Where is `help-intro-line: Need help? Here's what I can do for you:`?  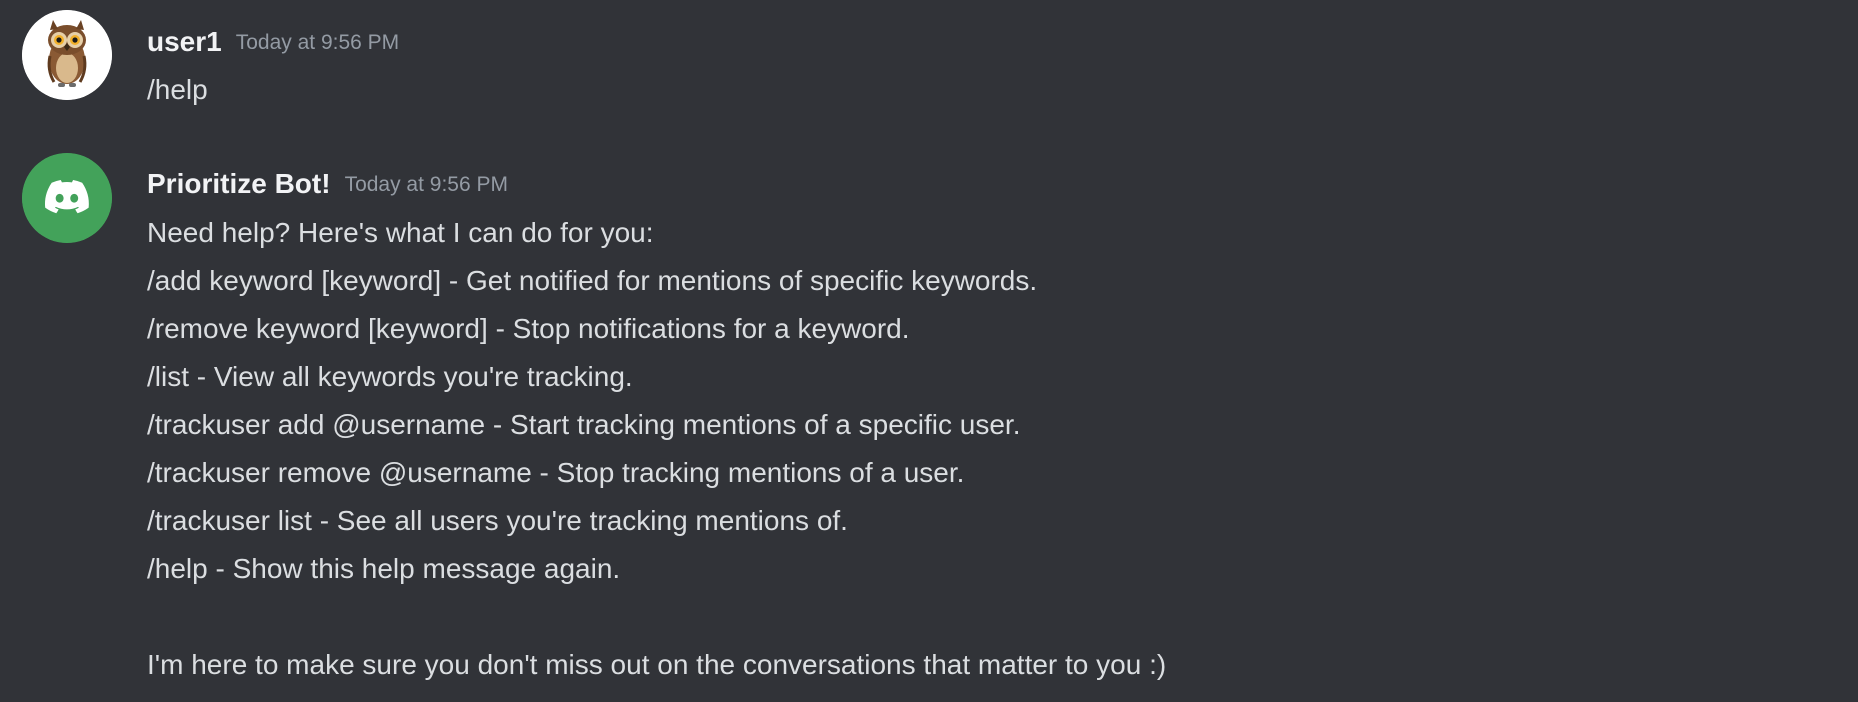 help-intro-line: Need help? Here's what I can do for you: is located at coordinates (400, 232).